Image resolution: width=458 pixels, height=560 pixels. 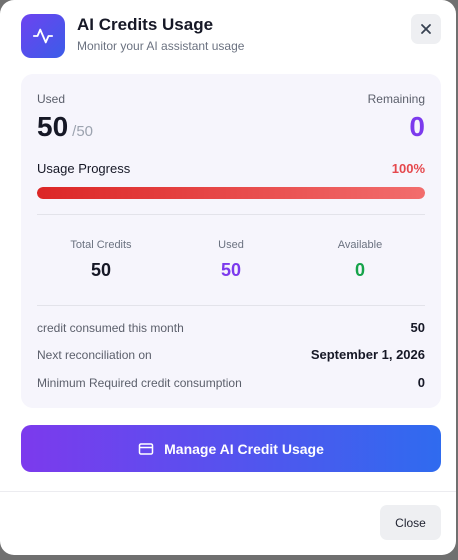 What do you see at coordinates (84, 168) in the screenshot?
I see `usage-progress-label: Usage Progress` at bounding box center [84, 168].